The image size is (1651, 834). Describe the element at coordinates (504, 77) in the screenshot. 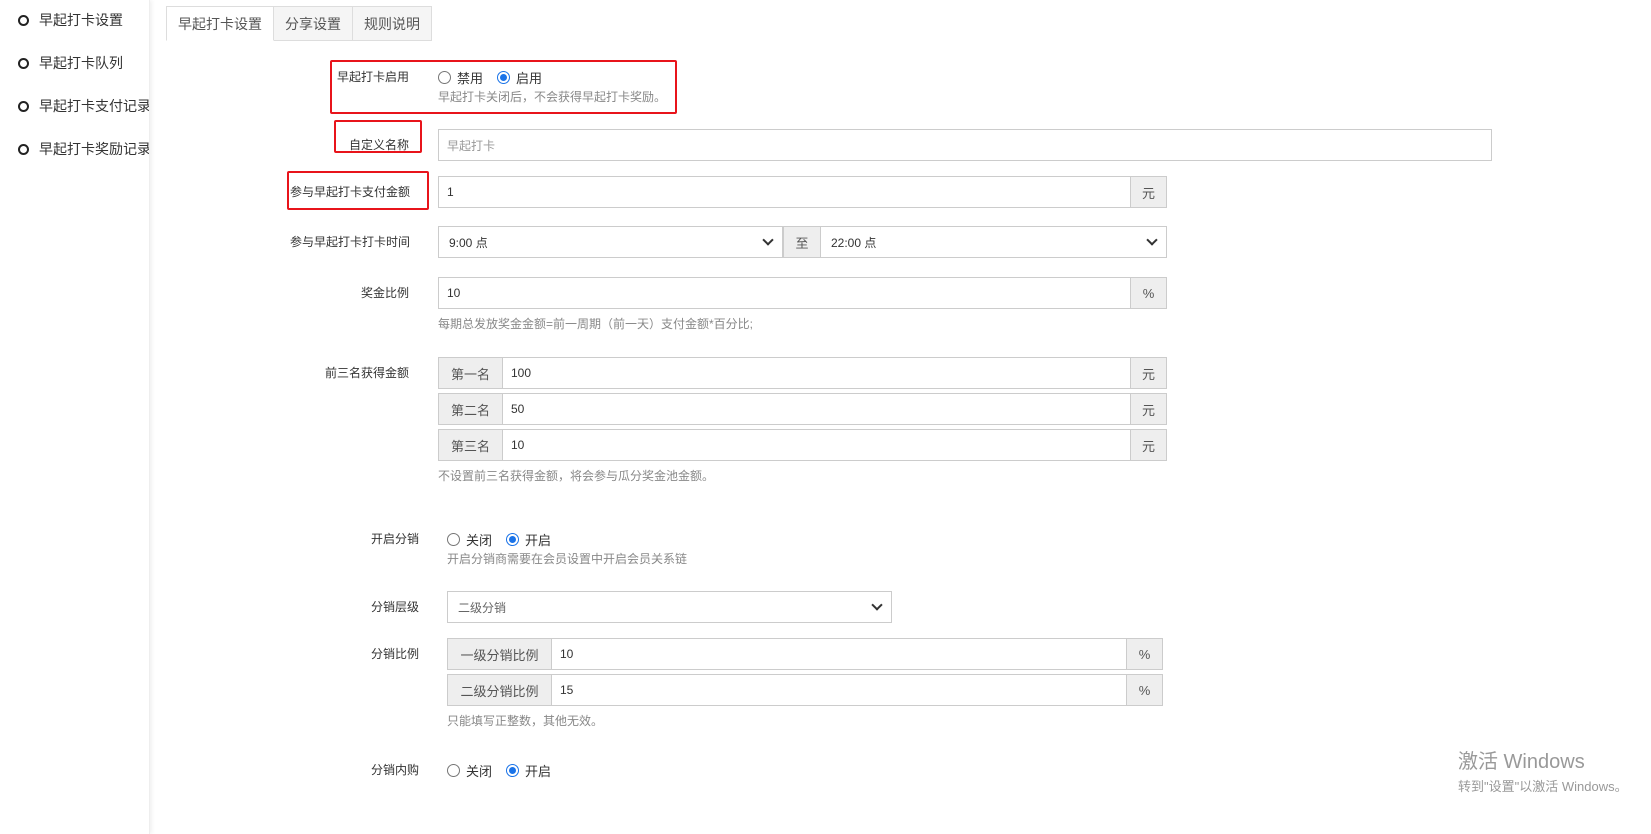

I see `enable-on-radio` at that location.